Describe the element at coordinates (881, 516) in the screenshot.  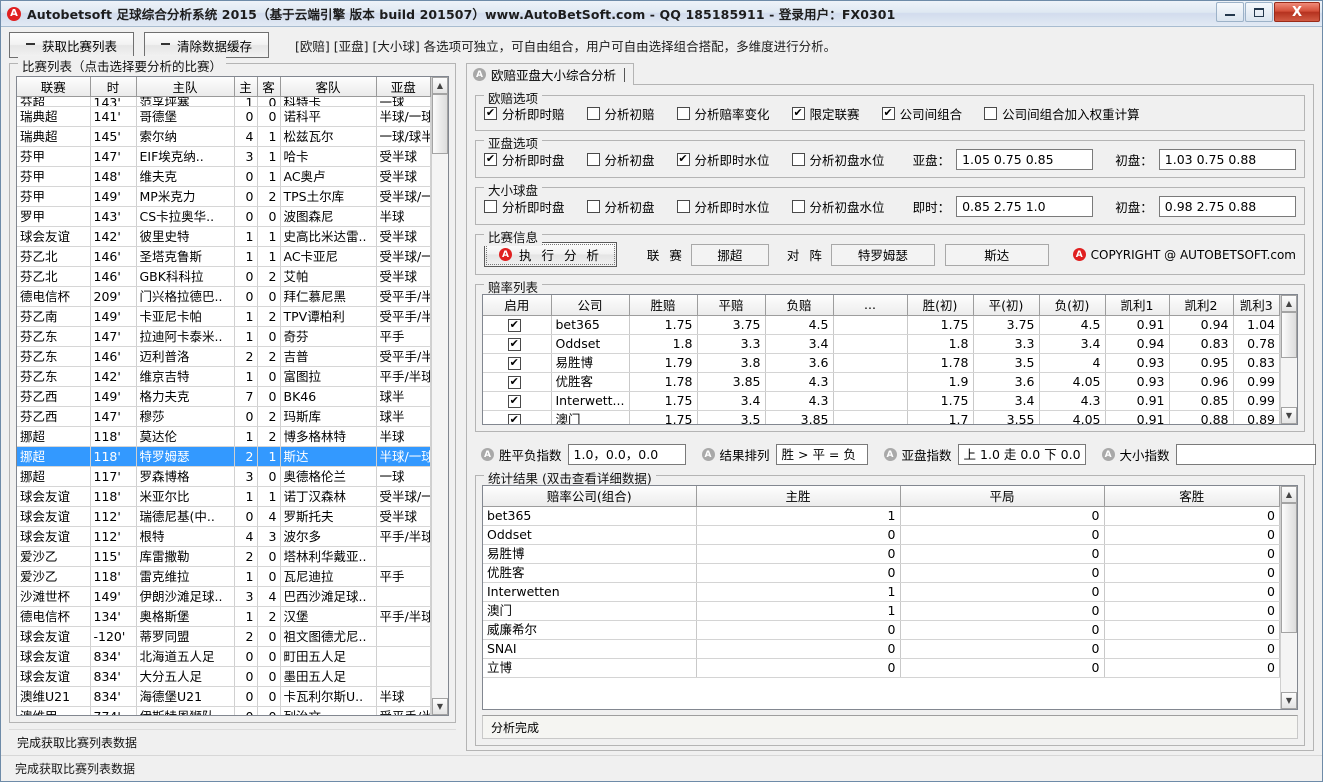
I see `stats-row: bet365 1 0 0` at that location.